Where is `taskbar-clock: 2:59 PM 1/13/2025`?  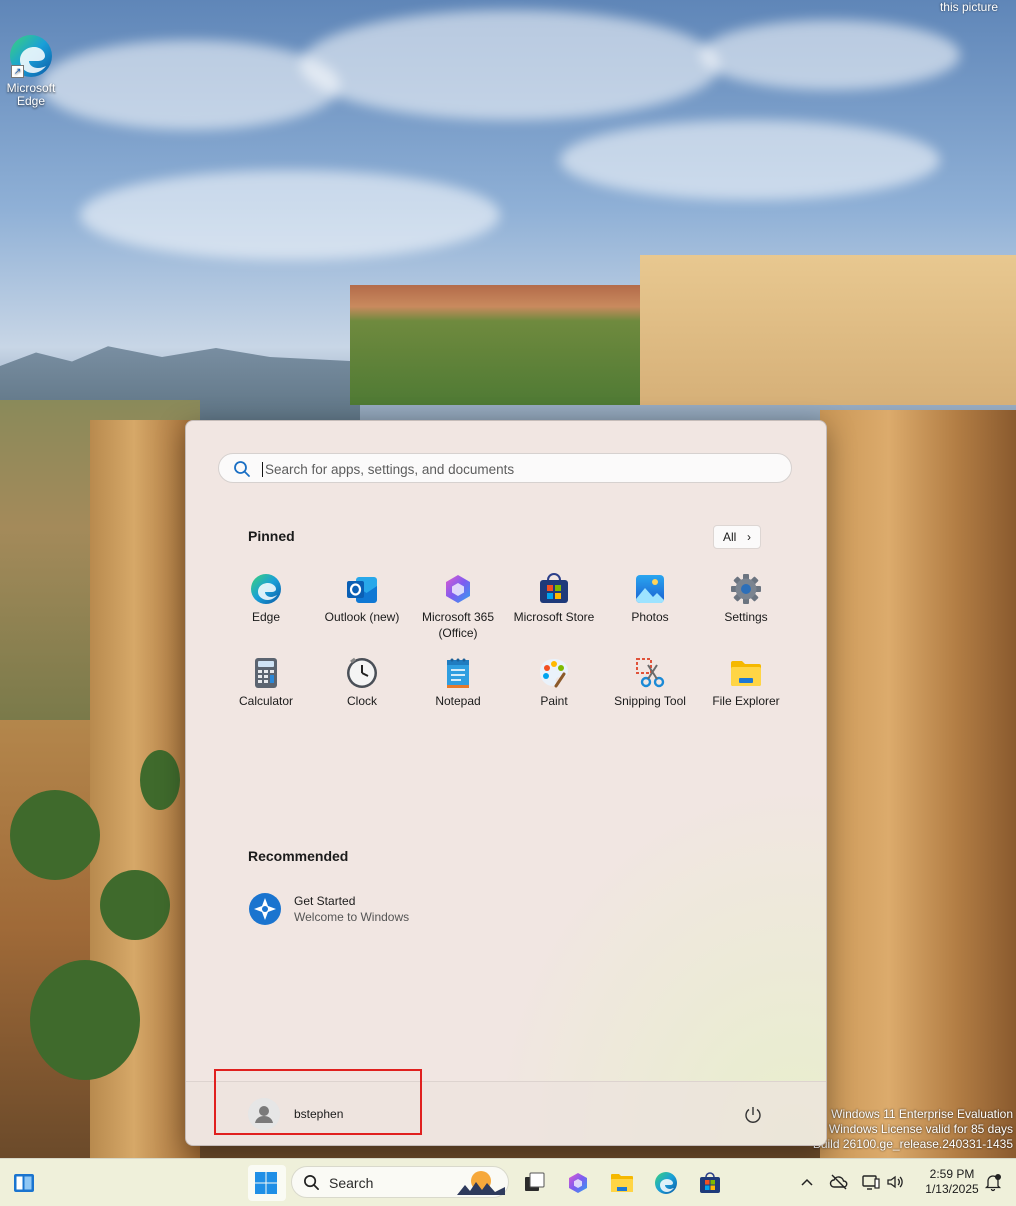
taskbar-clock: 2:59 PM 1/13/2025 is located at coordinates (952, 1182).